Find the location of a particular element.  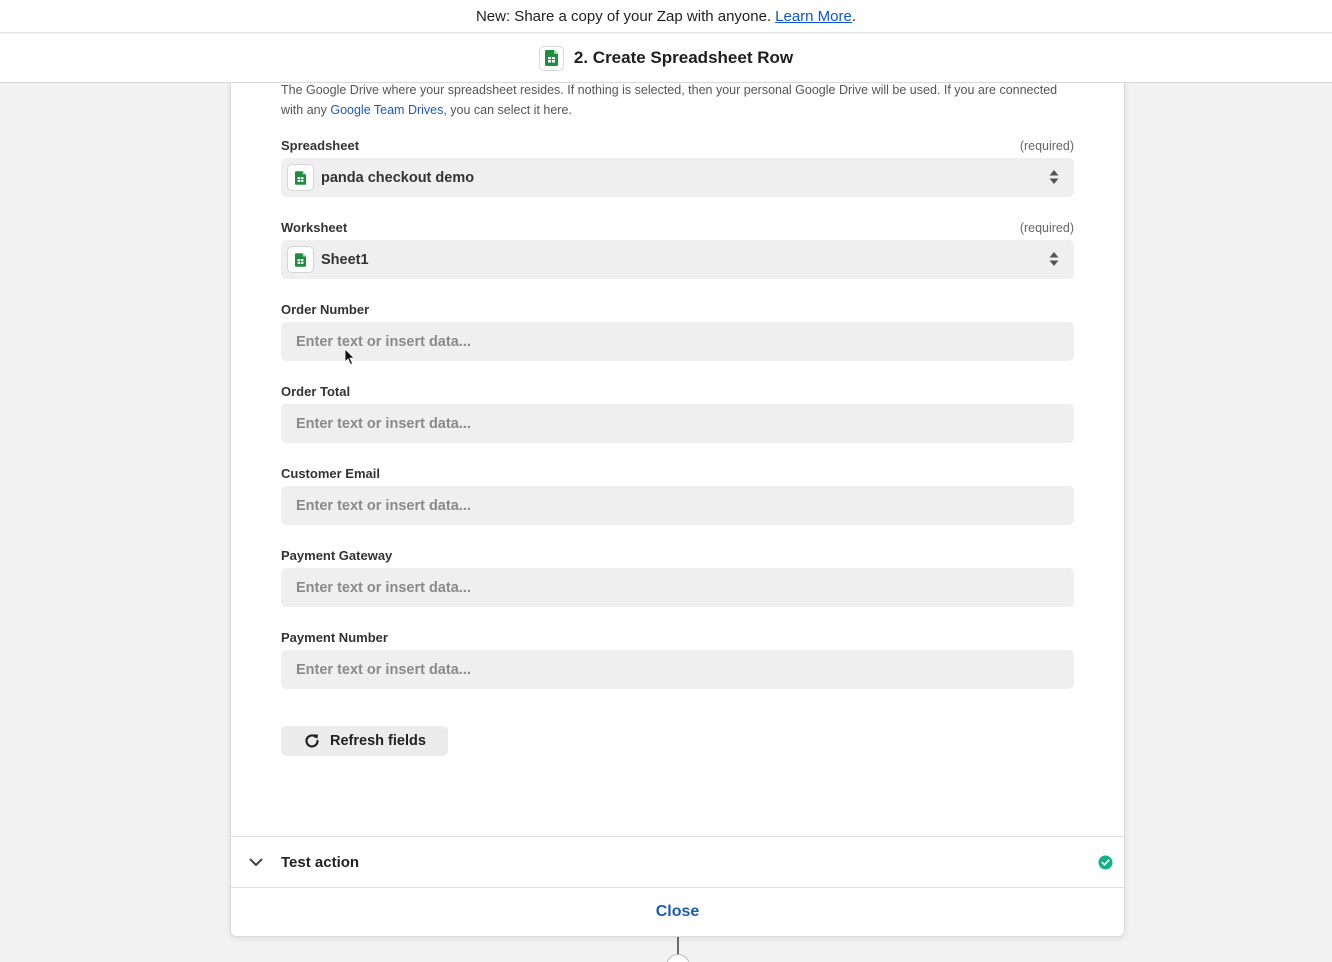

help-text-after: , you can select it here. is located at coordinates (507, 110).